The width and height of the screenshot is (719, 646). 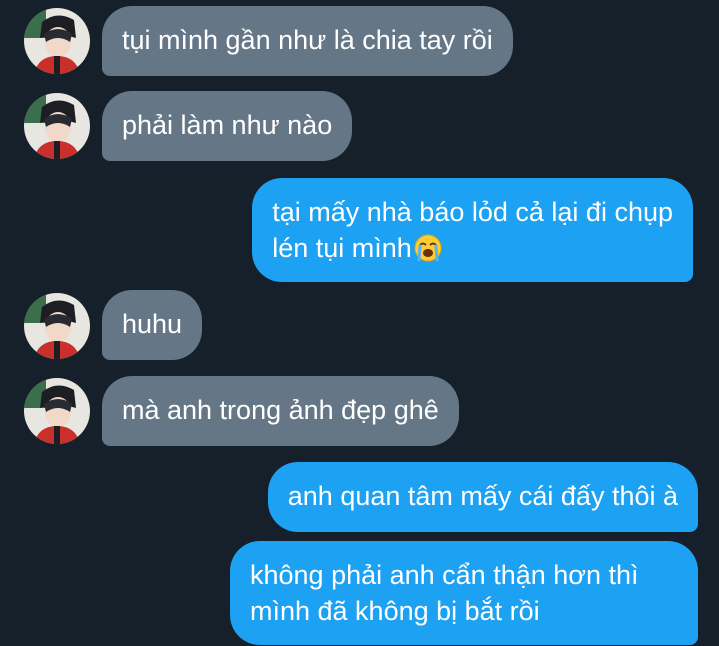 What do you see at coordinates (444, 575) in the screenshot?
I see `message-text-line: không phải anh cẩn thận hơn thì` at bounding box center [444, 575].